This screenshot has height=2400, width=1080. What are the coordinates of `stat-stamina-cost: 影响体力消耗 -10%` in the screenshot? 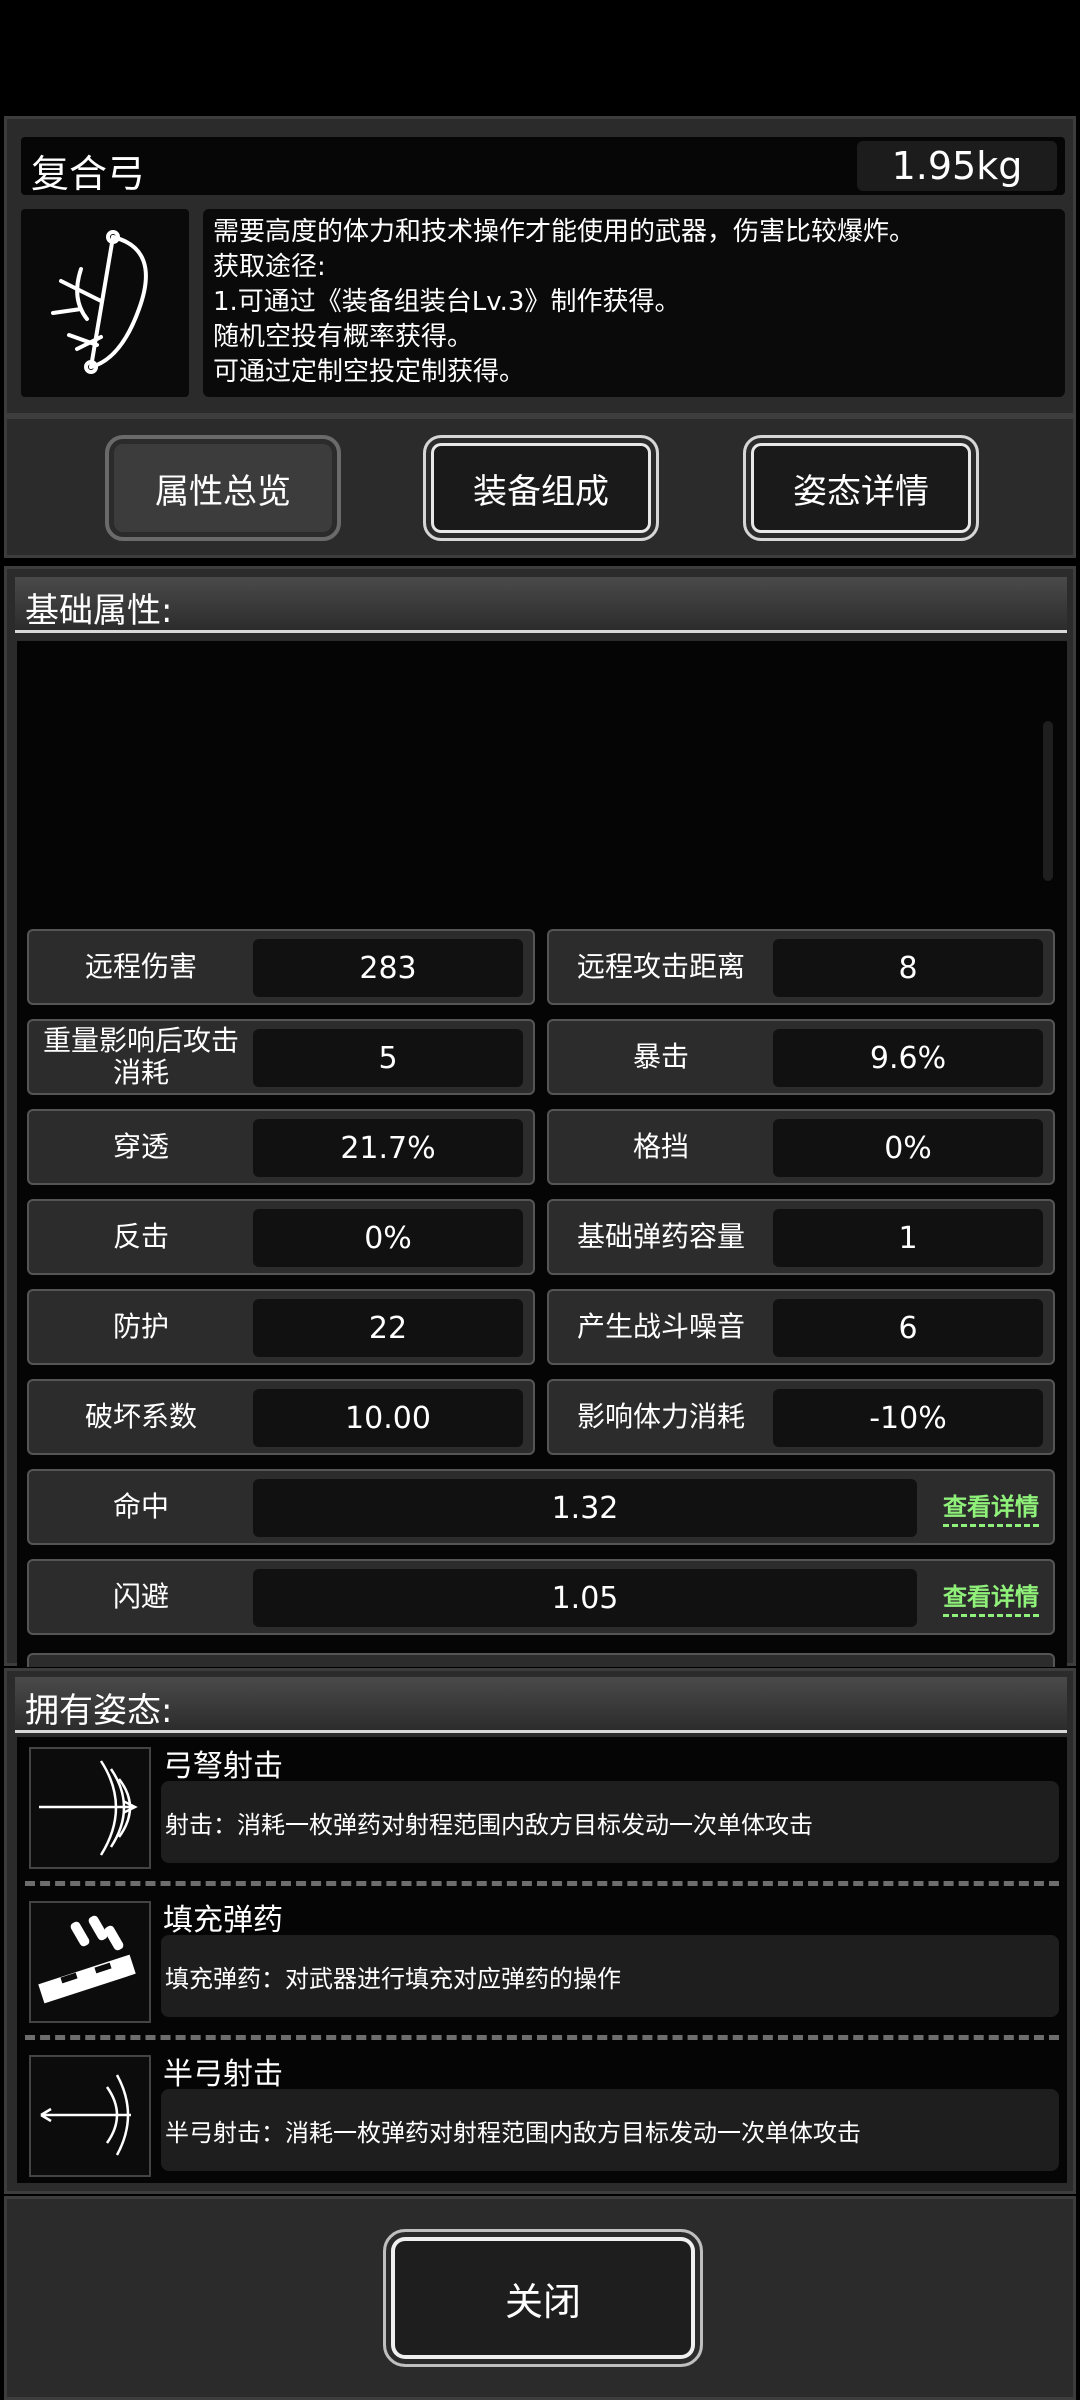 It's located at (801, 1417).